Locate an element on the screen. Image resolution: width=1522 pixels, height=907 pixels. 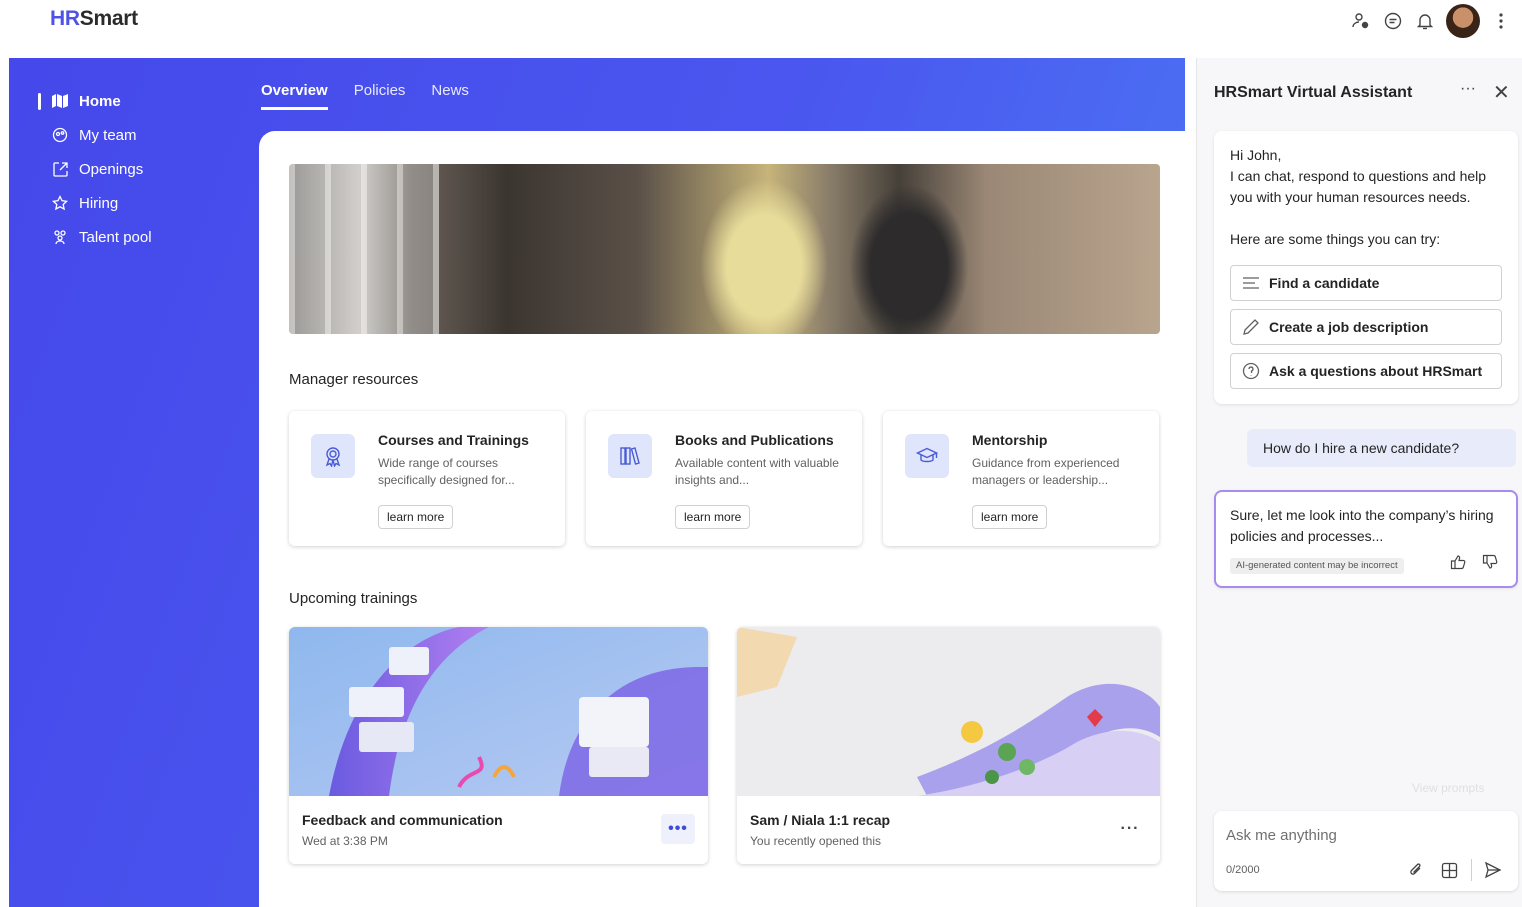
suggestion-label: Find a candidate is located at coordinates (1324, 283).